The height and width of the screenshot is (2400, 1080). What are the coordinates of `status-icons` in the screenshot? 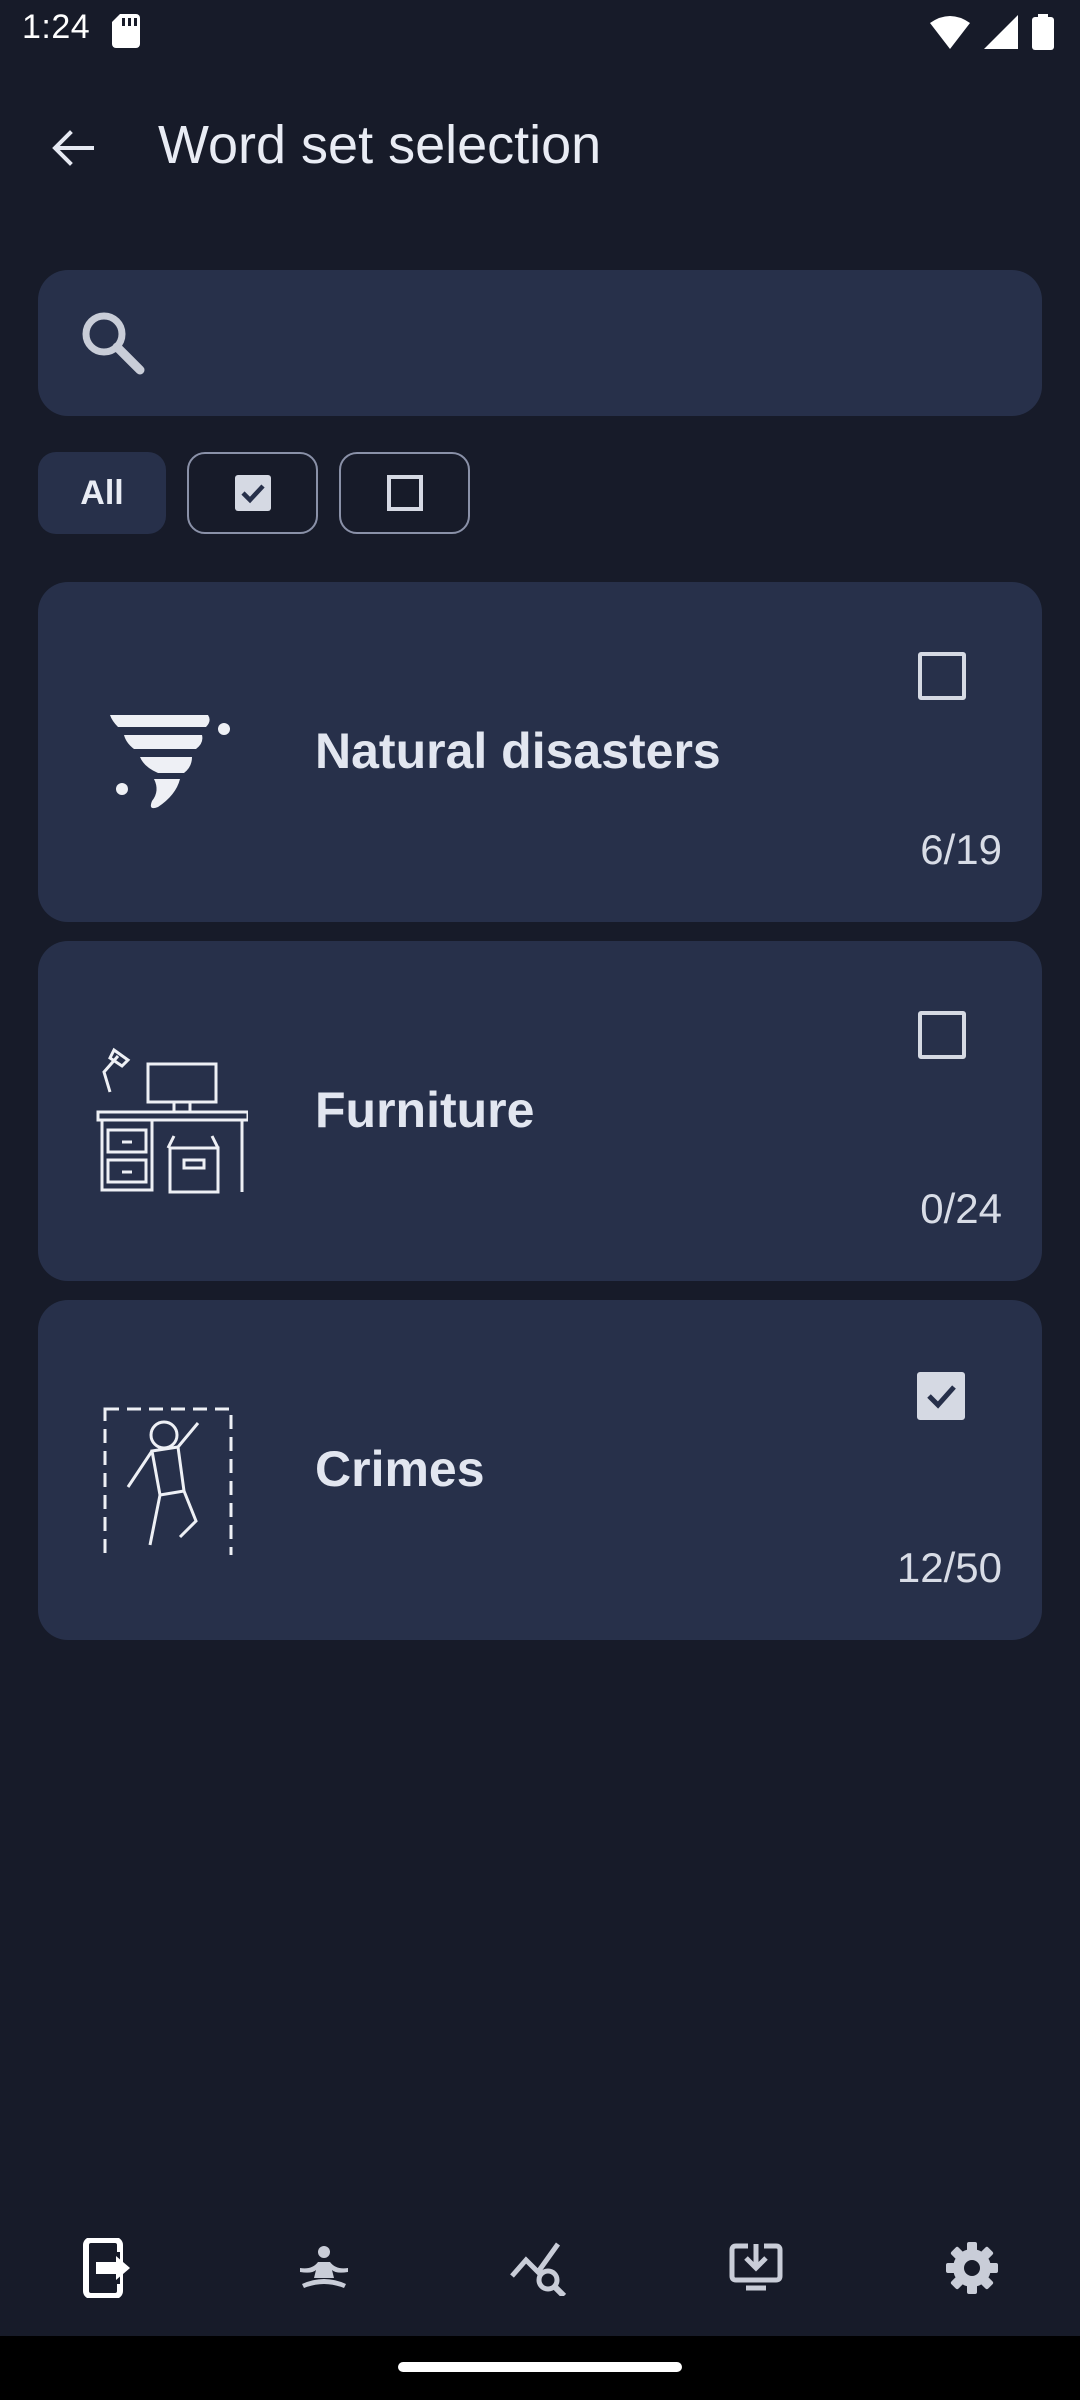 It's located at (992, 34).